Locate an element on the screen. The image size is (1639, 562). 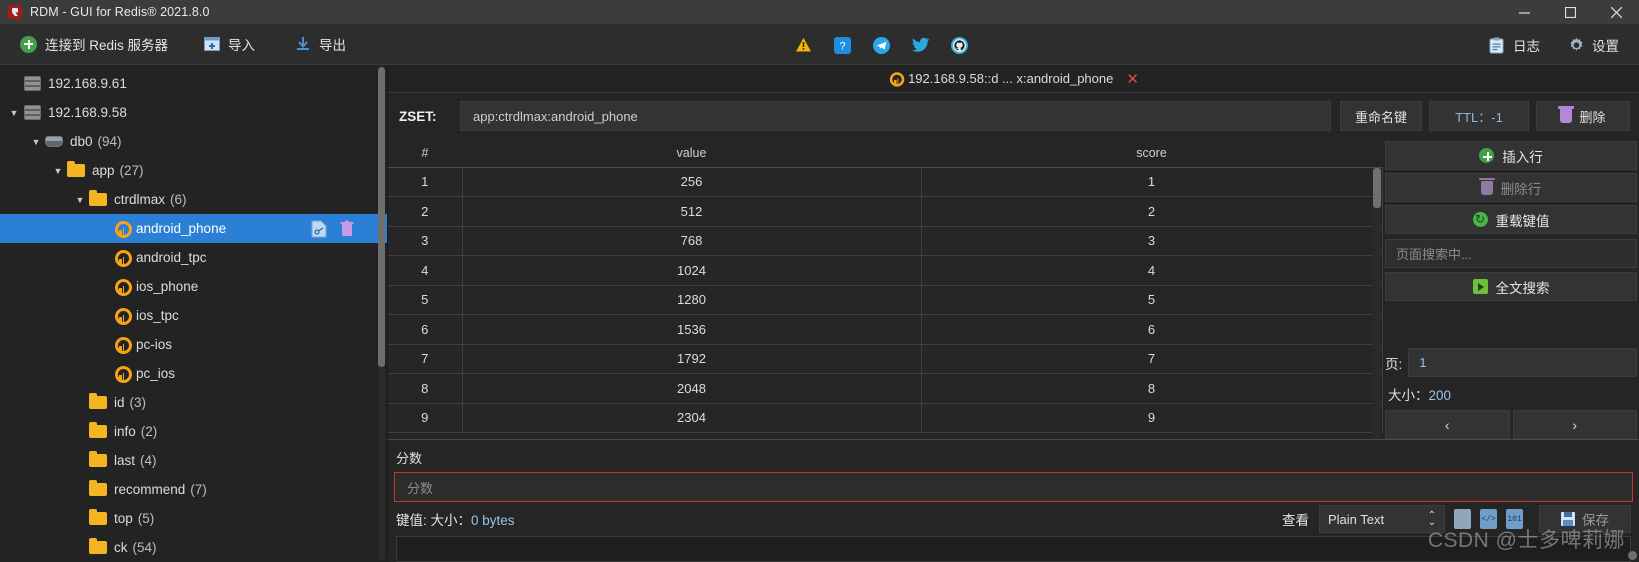
tree-node-pc_ios: ▼ pc_ios is located at coordinates (193, 373).